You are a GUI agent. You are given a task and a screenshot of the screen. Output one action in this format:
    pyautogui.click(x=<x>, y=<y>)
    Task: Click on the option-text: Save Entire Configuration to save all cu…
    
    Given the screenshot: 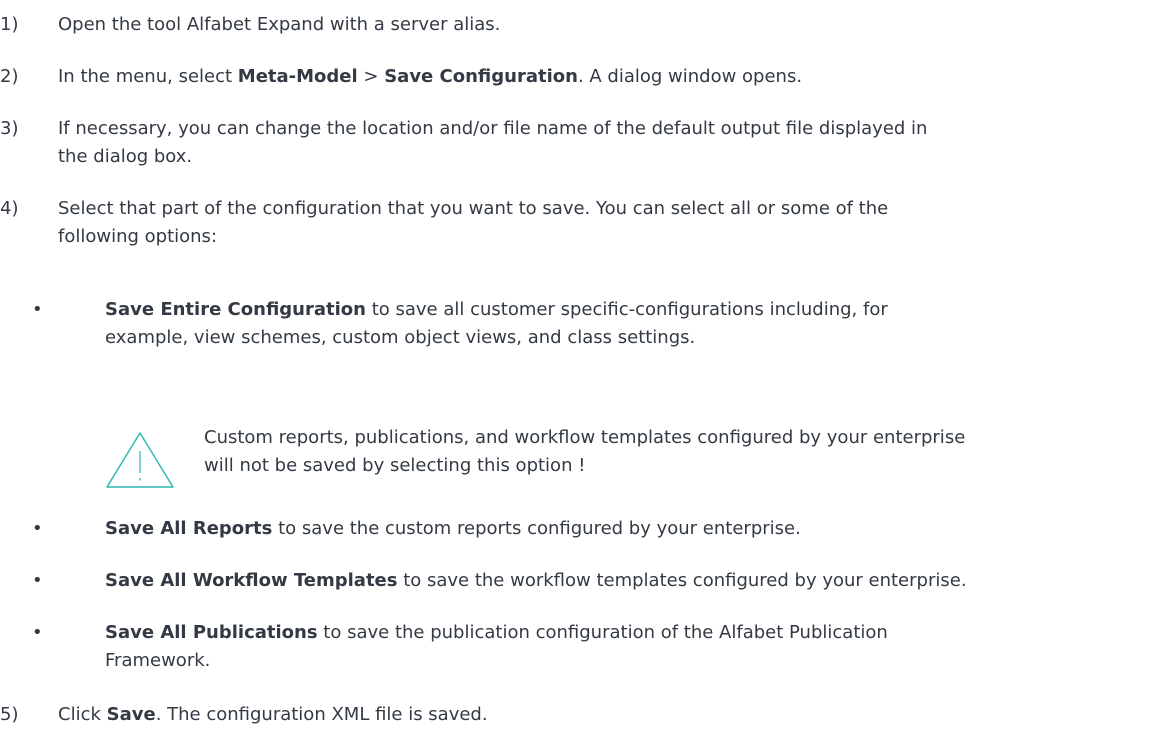 What is the action you would take?
    pyautogui.click(x=627, y=324)
    